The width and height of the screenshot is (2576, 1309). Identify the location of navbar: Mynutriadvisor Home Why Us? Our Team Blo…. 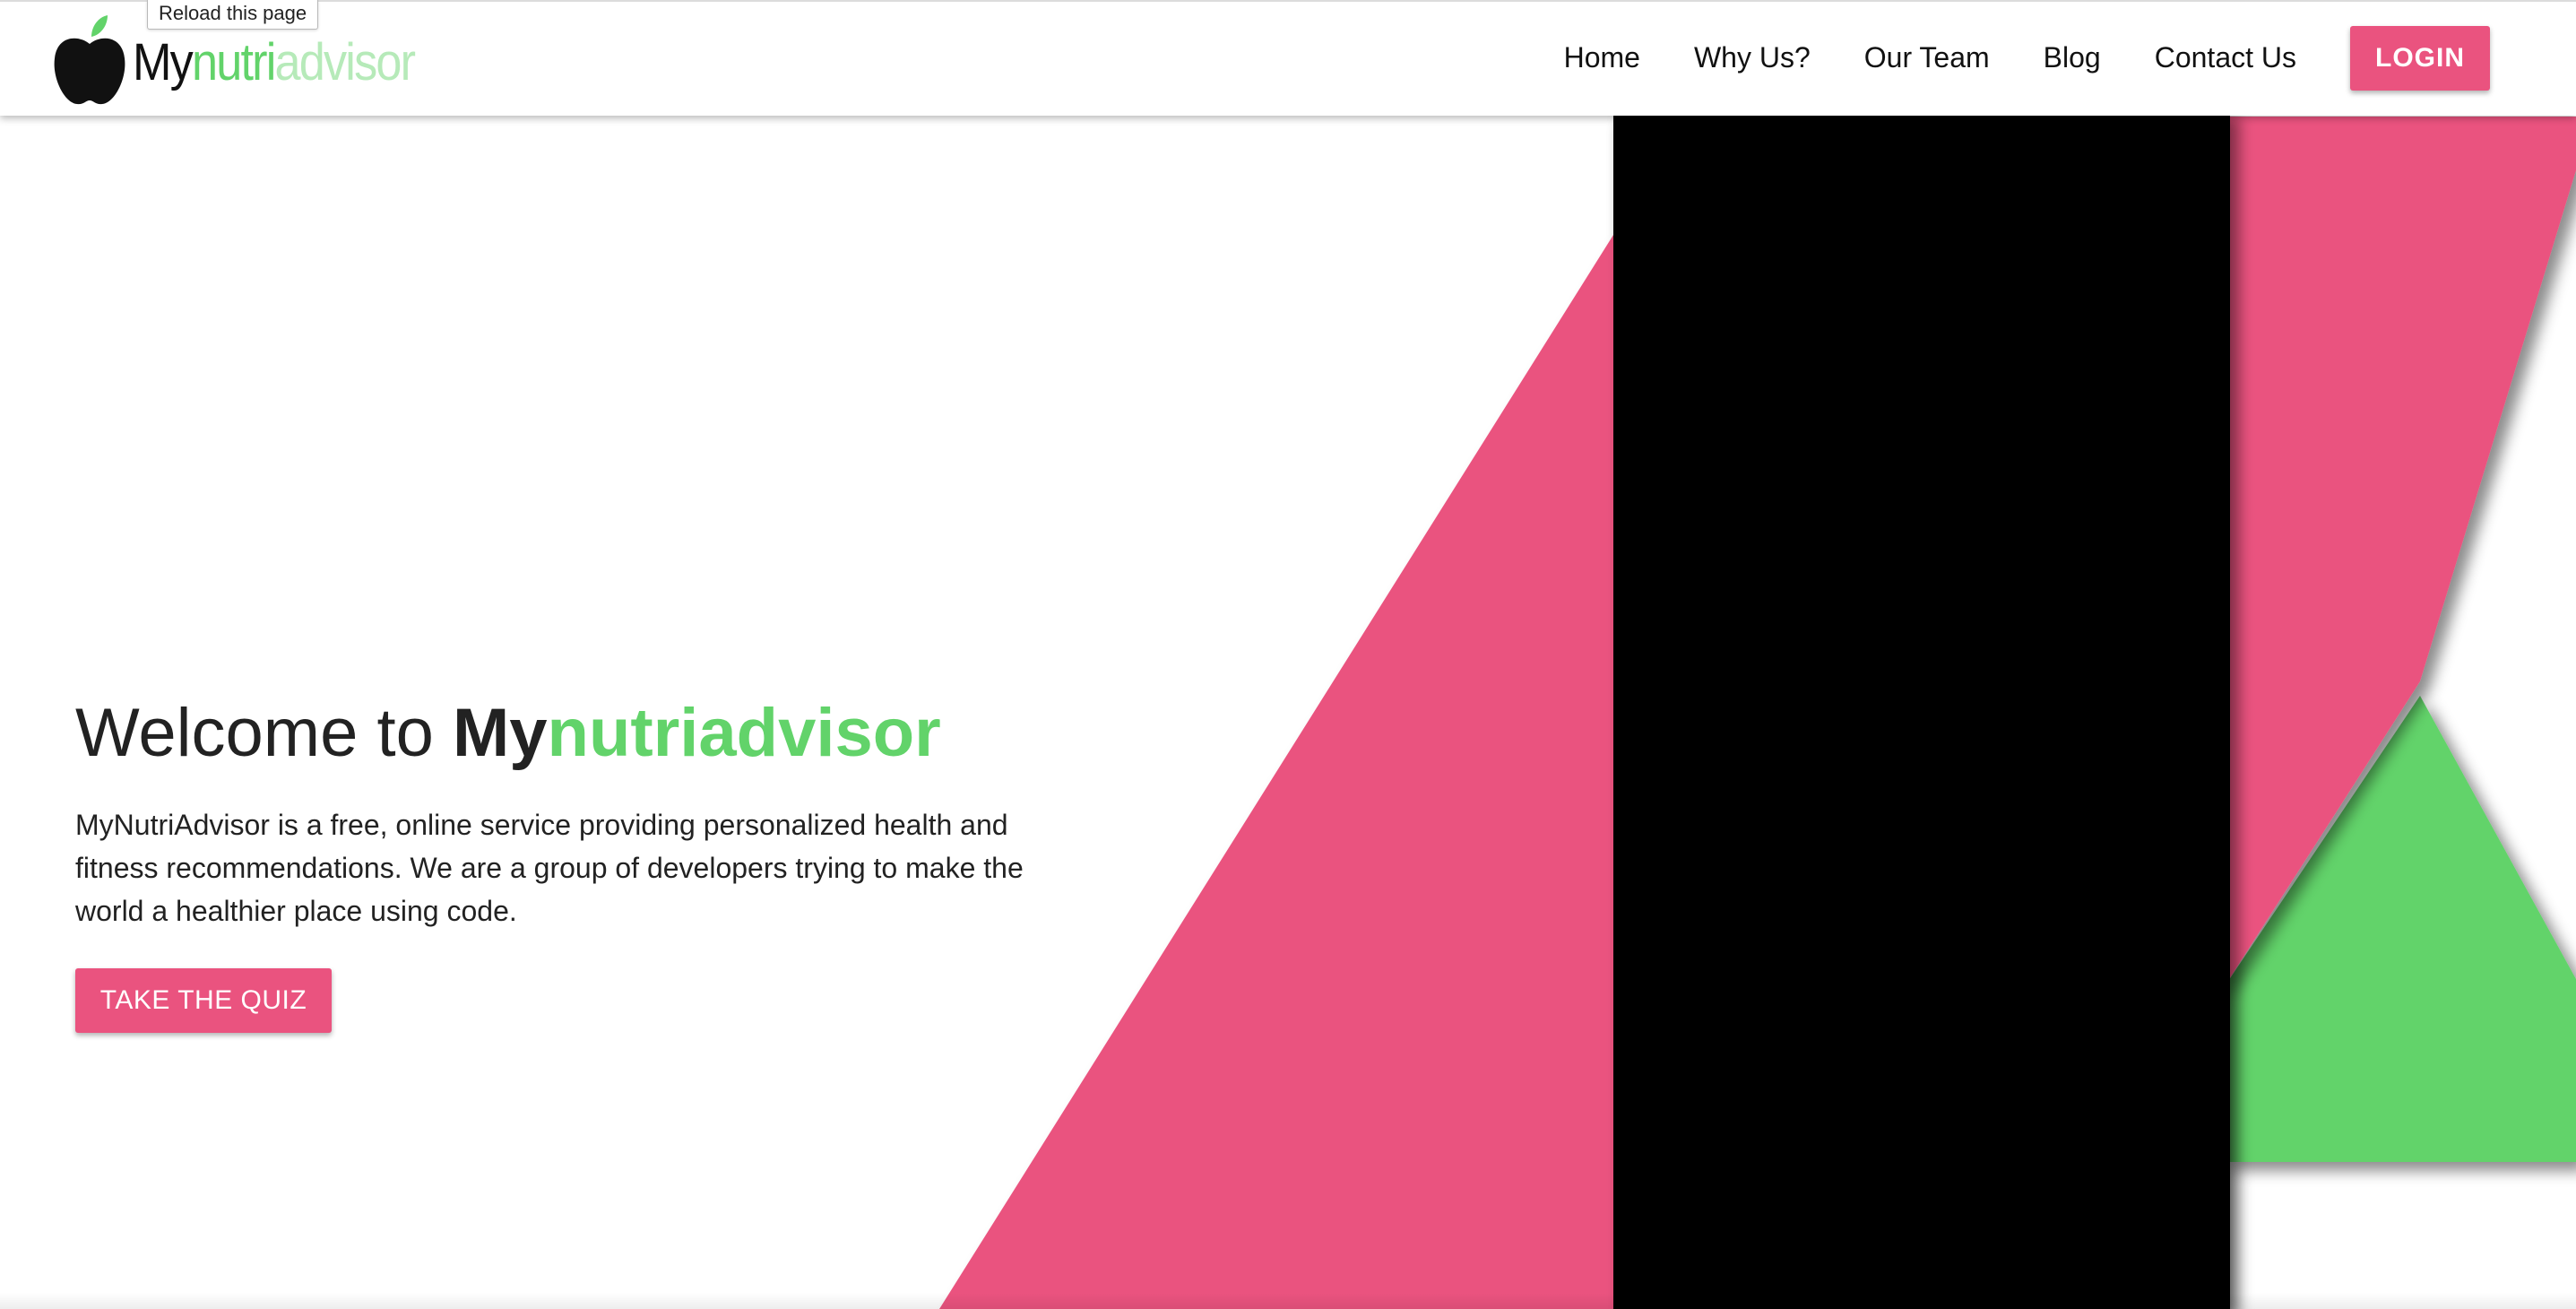
(1288, 58).